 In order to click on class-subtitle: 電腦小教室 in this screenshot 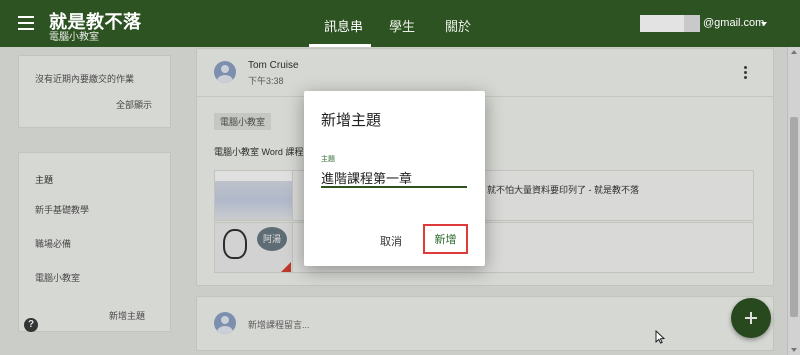, I will do `click(74, 37)`.